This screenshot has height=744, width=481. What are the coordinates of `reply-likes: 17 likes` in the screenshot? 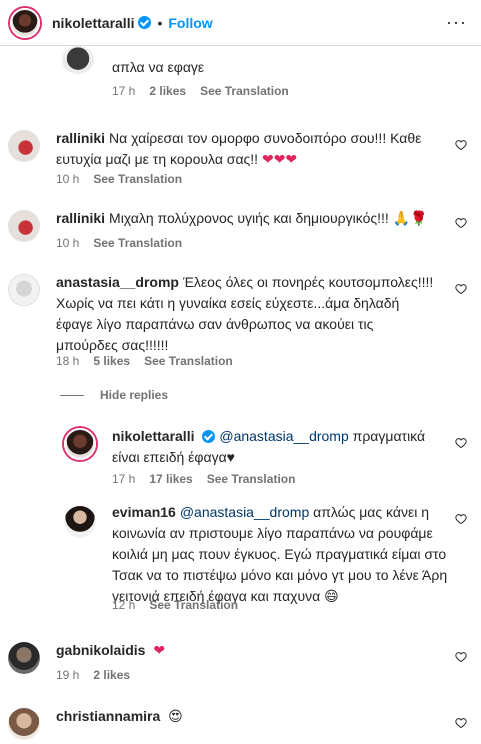 It's located at (170, 479).